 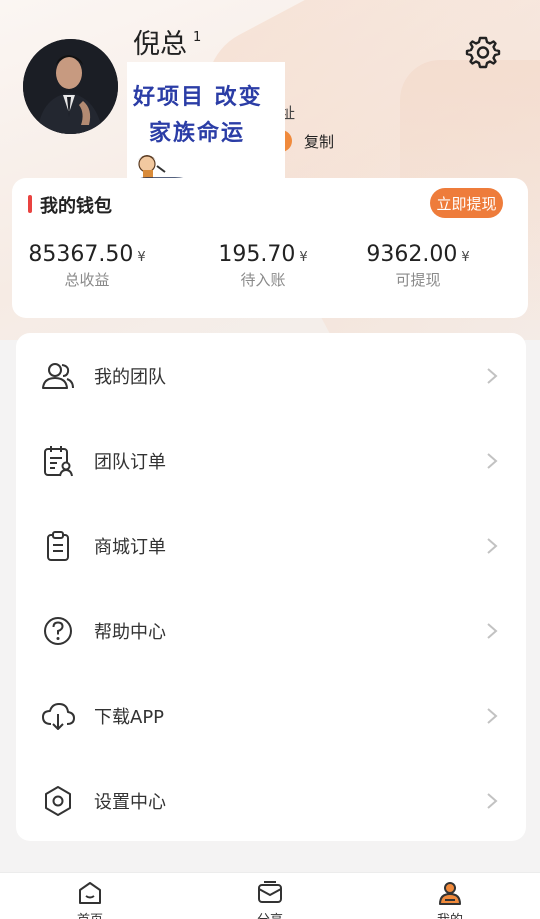 What do you see at coordinates (197, 37) in the screenshot?
I see `username-suffix: 1` at bounding box center [197, 37].